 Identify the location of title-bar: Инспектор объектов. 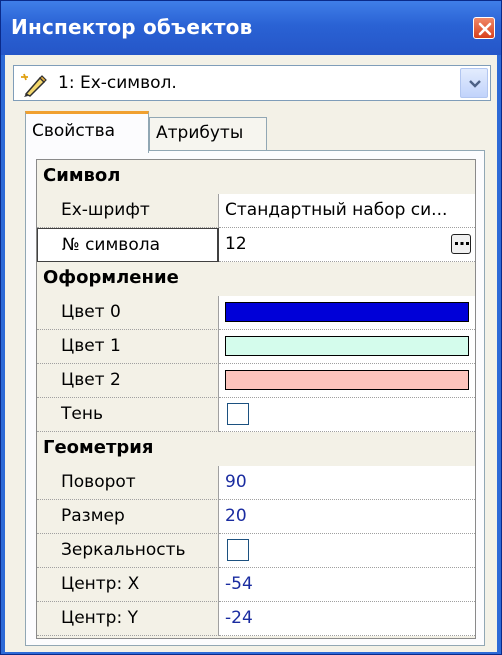
(251, 28).